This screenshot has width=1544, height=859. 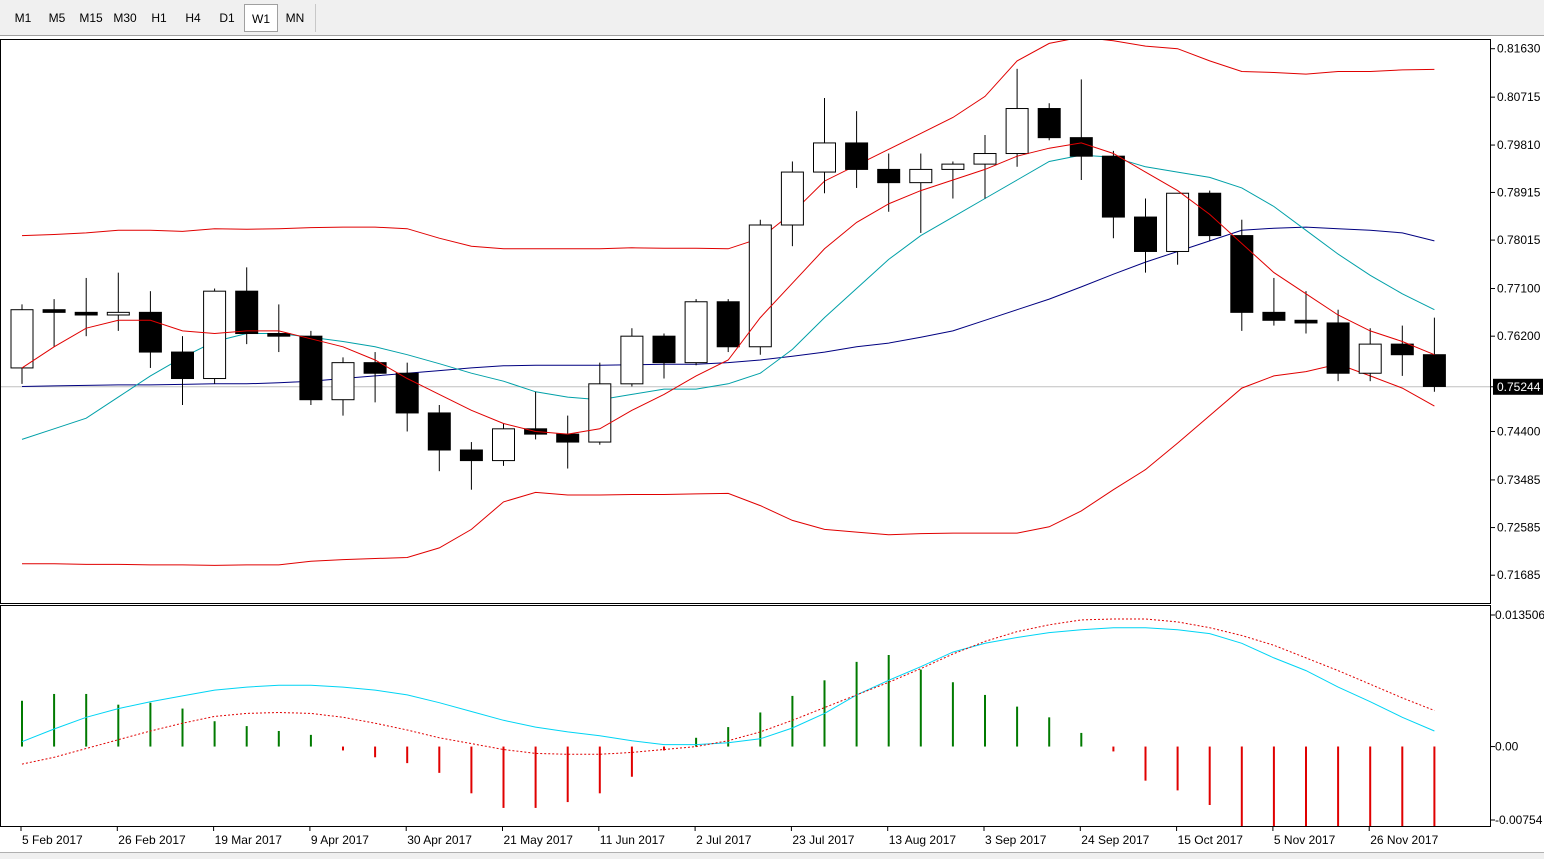 I want to click on time-tick-label: 26 Nov 2017, so click(x=1404, y=840).